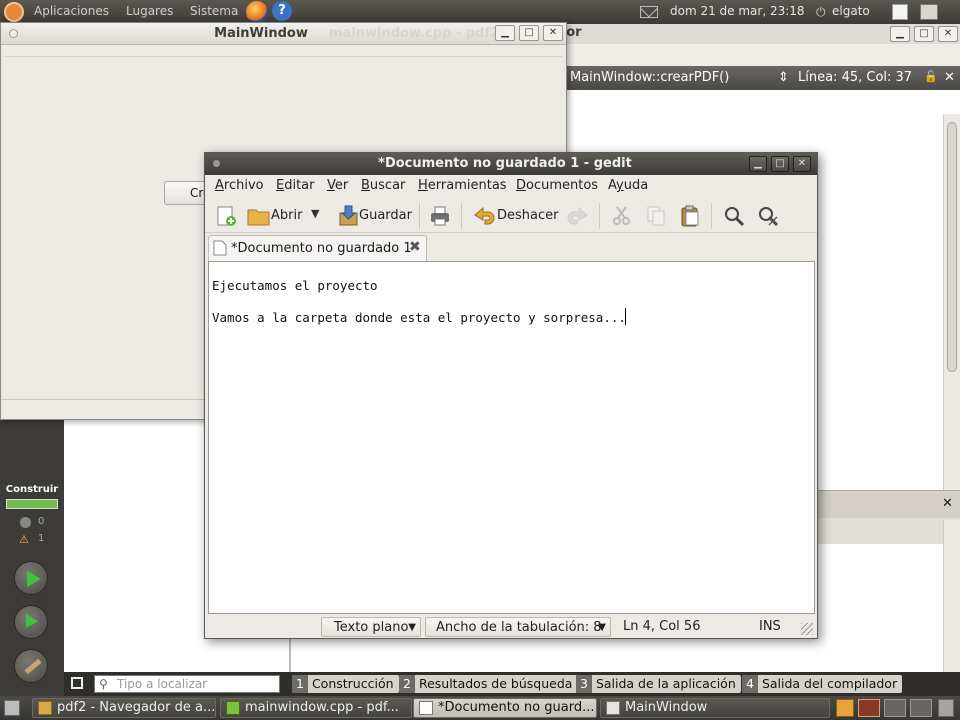  What do you see at coordinates (282, 11) in the screenshot?
I see `help-icon: ?` at bounding box center [282, 11].